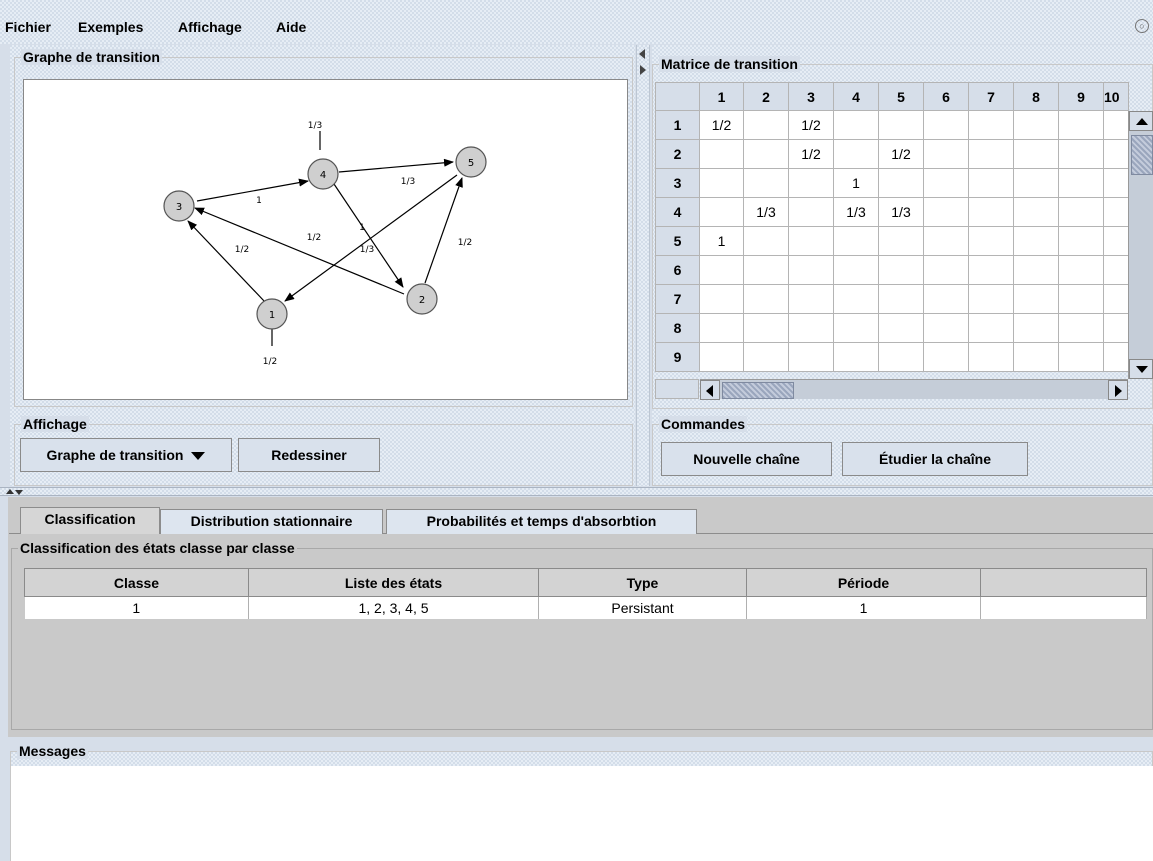  I want to click on cell-liste-etats: 1, 2, 3, 4, 5, so click(393, 607).